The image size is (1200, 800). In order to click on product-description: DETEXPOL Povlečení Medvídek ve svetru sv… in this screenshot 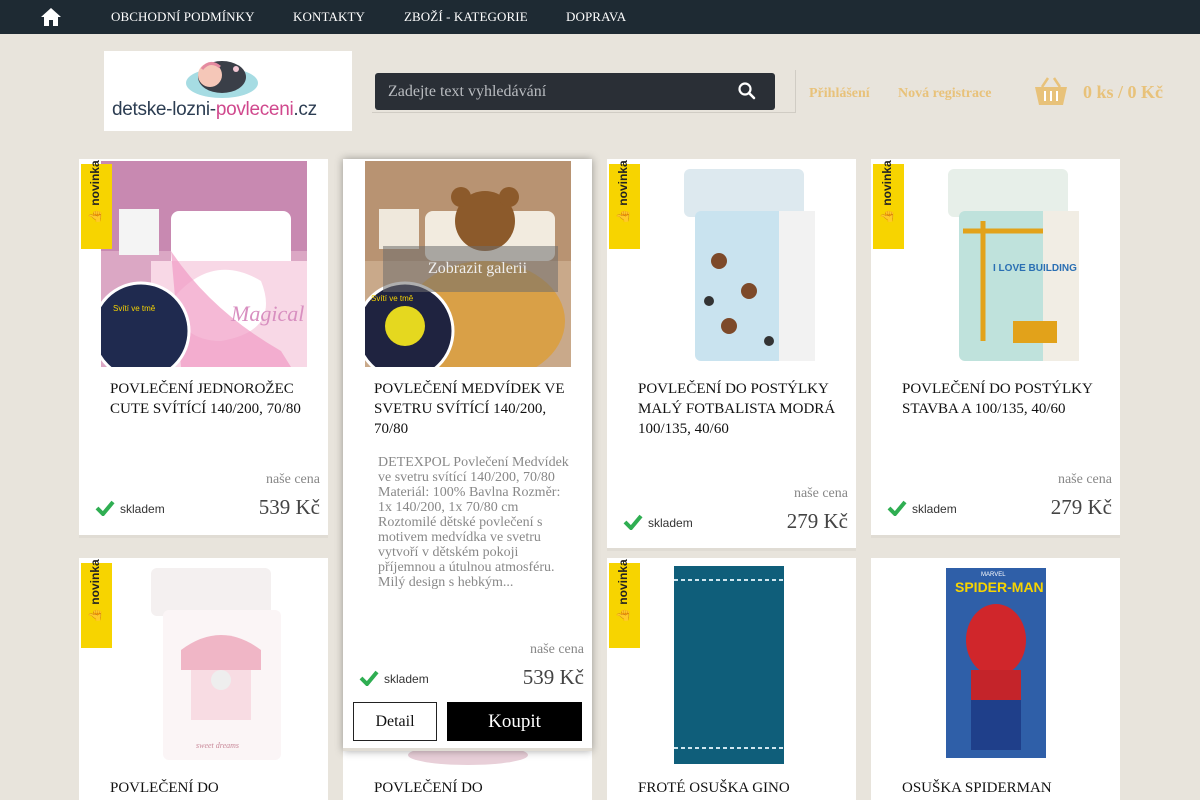, I will do `click(473, 522)`.